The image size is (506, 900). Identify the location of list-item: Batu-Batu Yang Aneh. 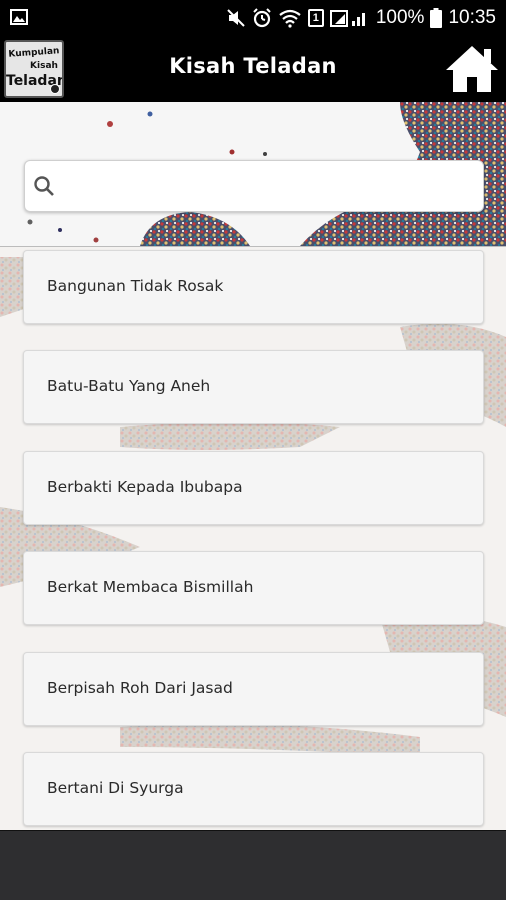
(253, 387).